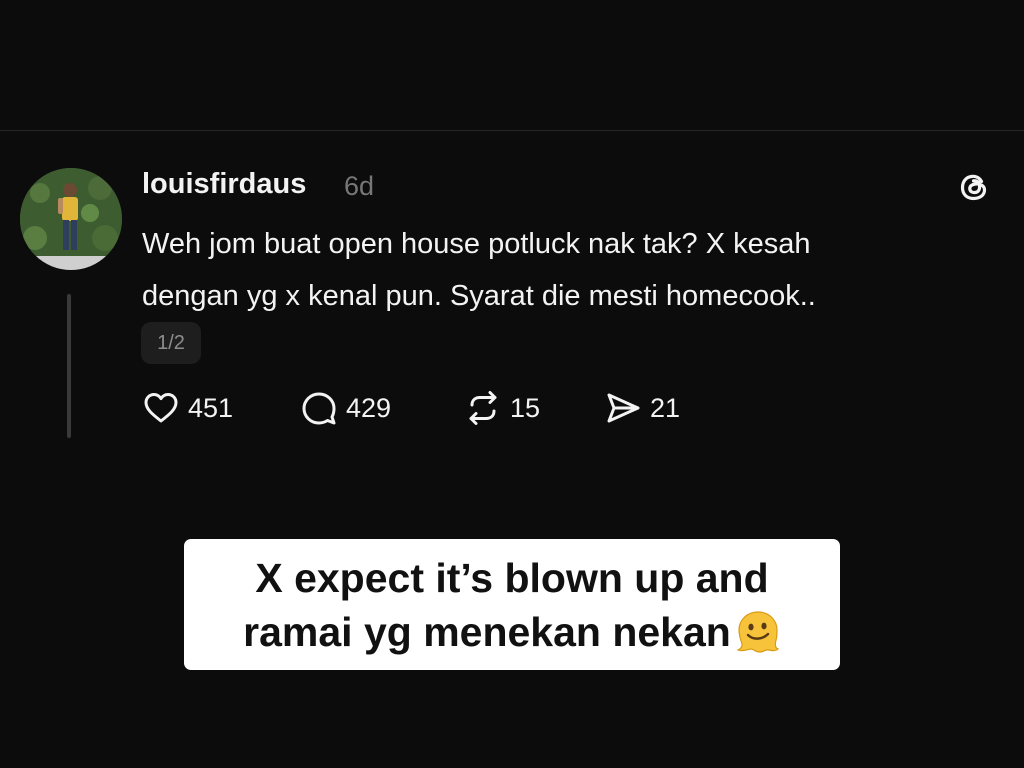  Describe the element at coordinates (319, 408) in the screenshot. I see `comment-bubble-icon` at that location.